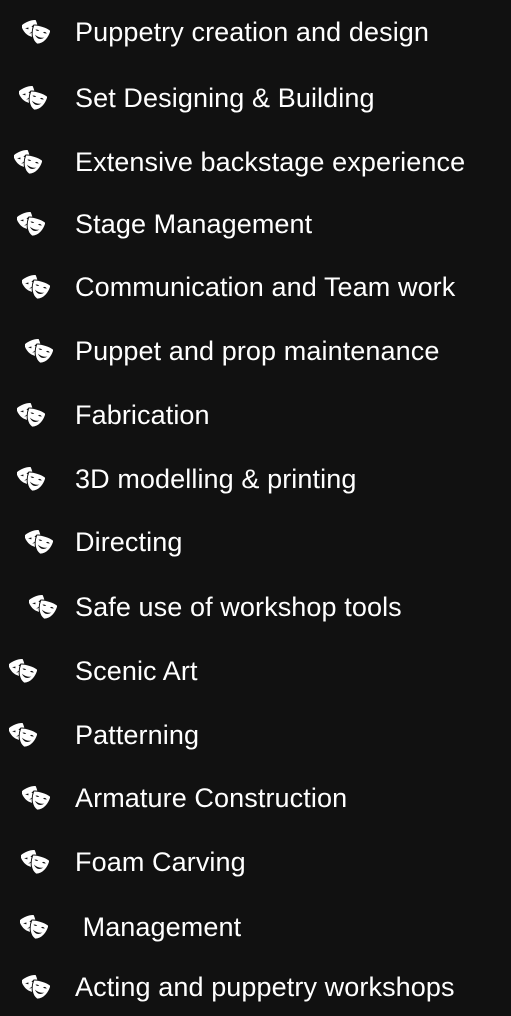 The image size is (511, 1016). What do you see at coordinates (211, 798) in the screenshot?
I see `skill-label: Armature Construction` at bounding box center [211, 798].